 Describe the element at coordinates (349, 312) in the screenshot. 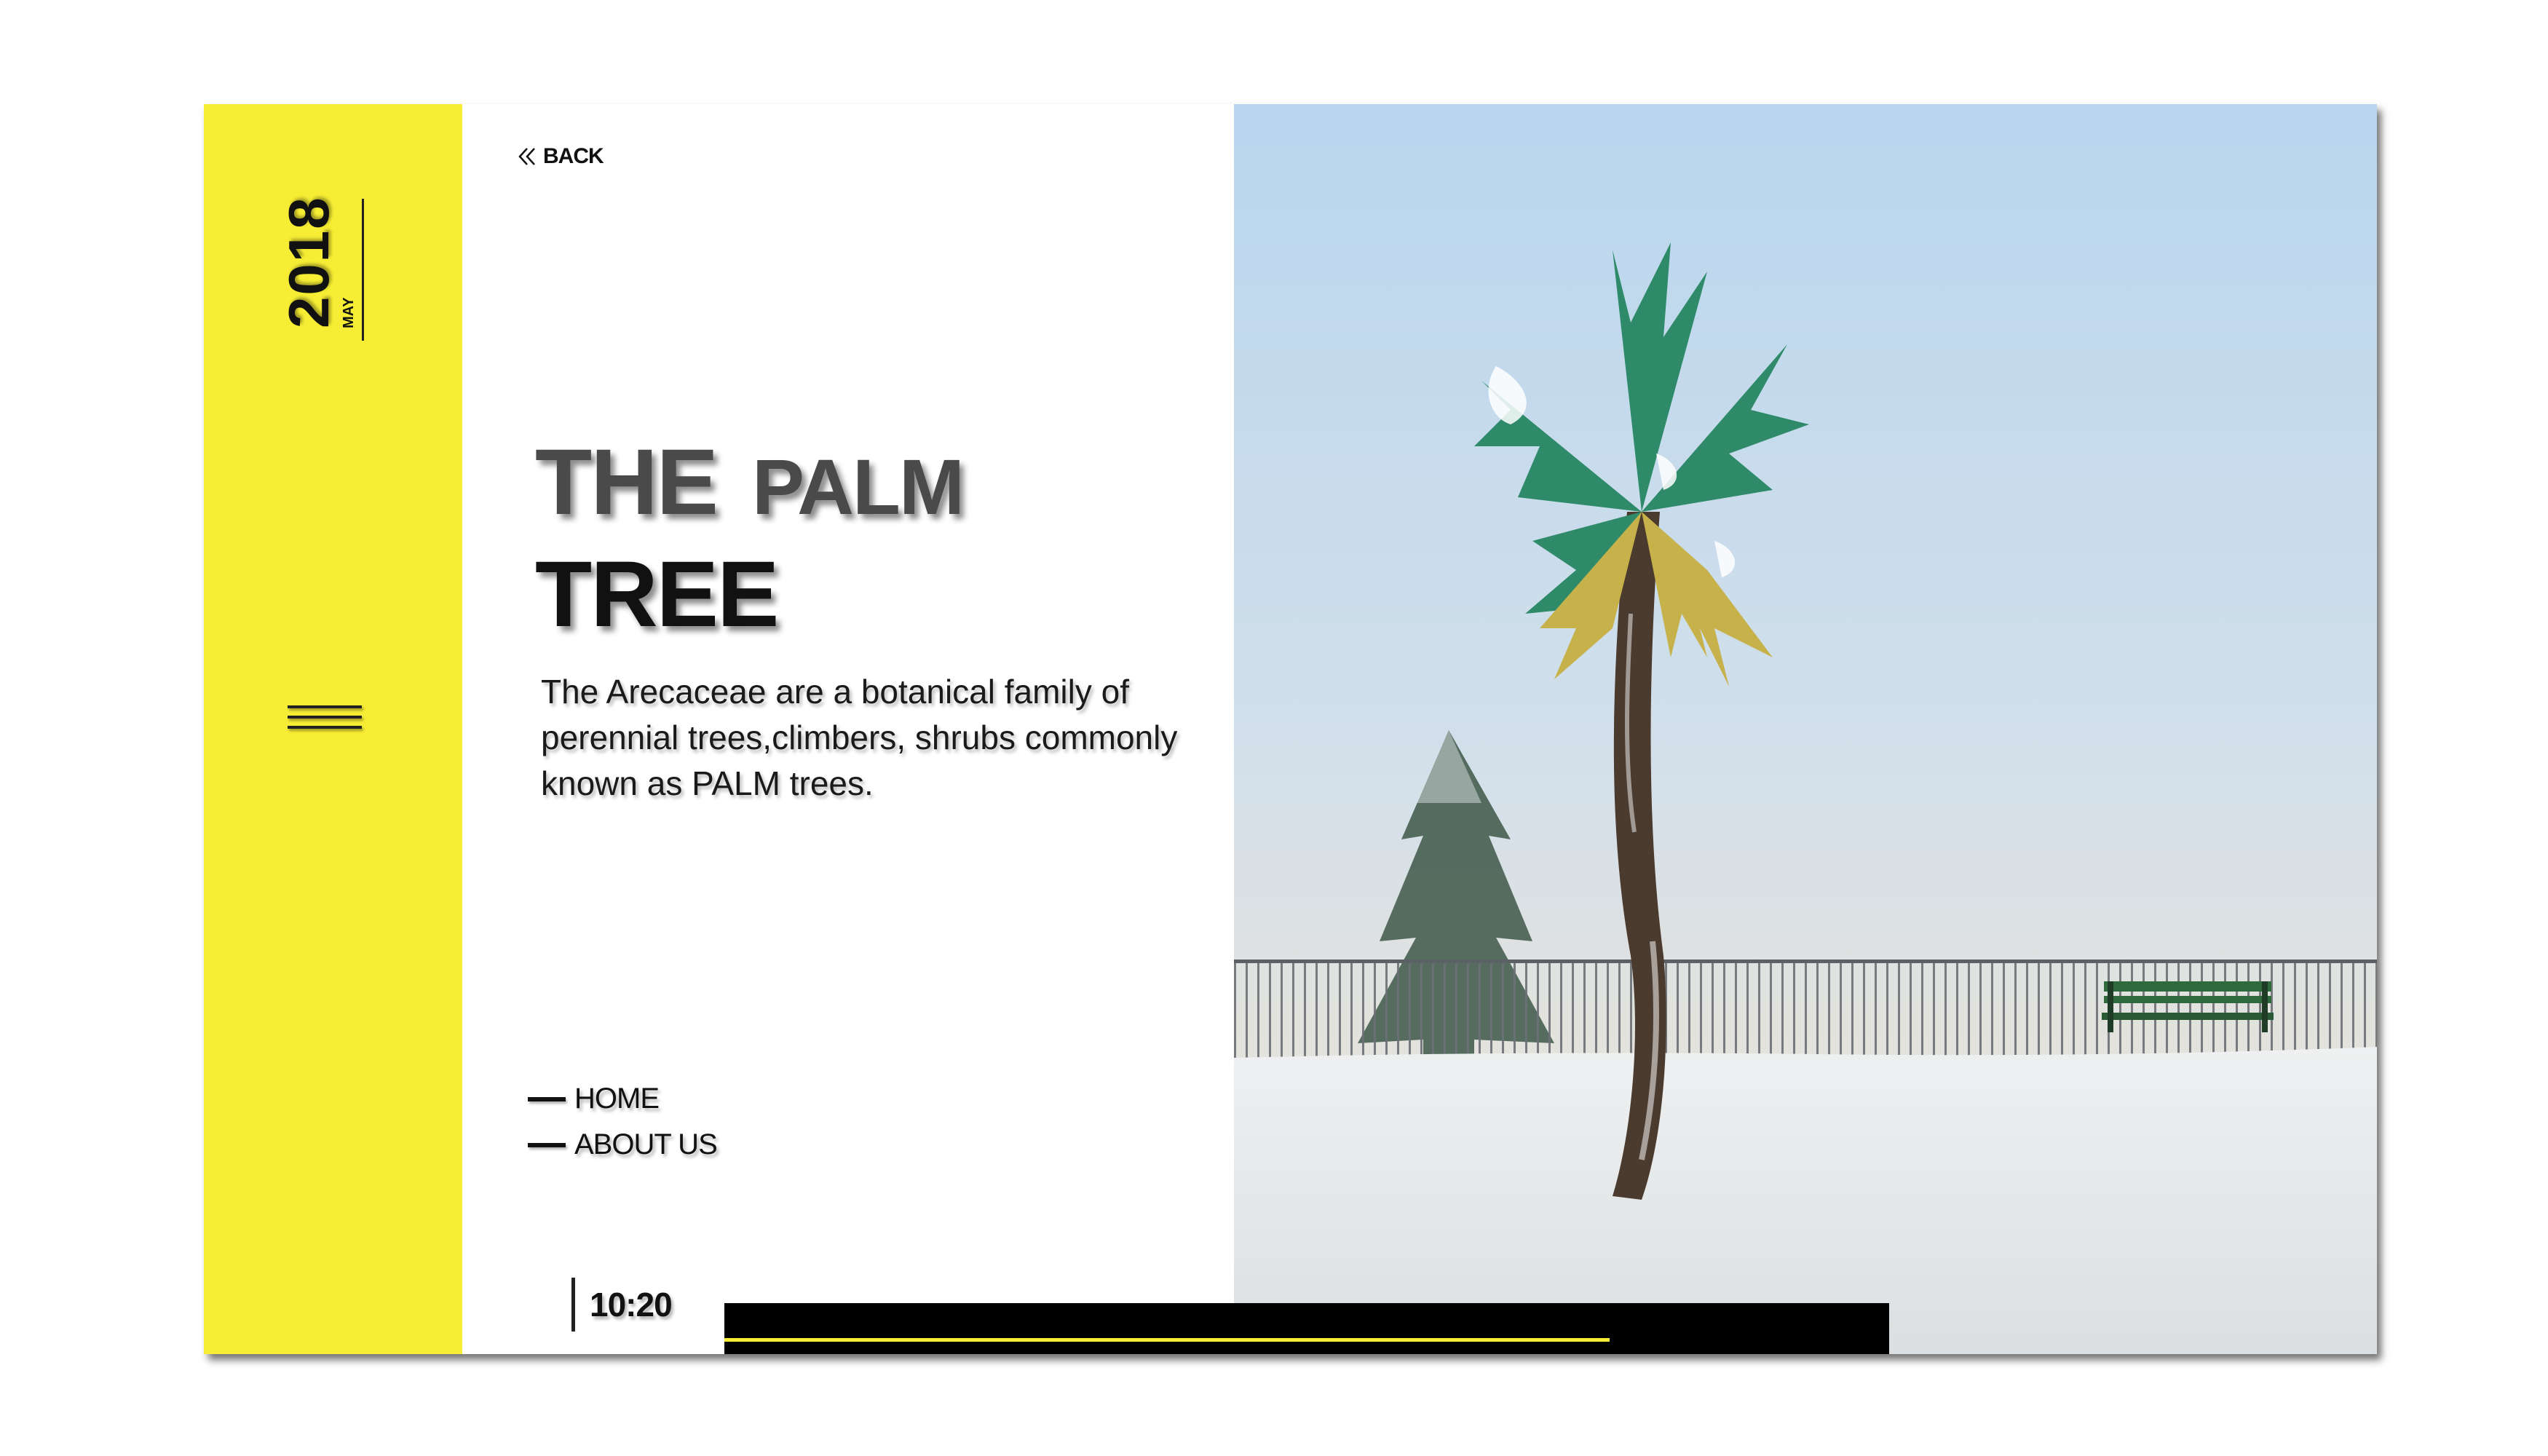

I see `month-label: MAY` at that location.